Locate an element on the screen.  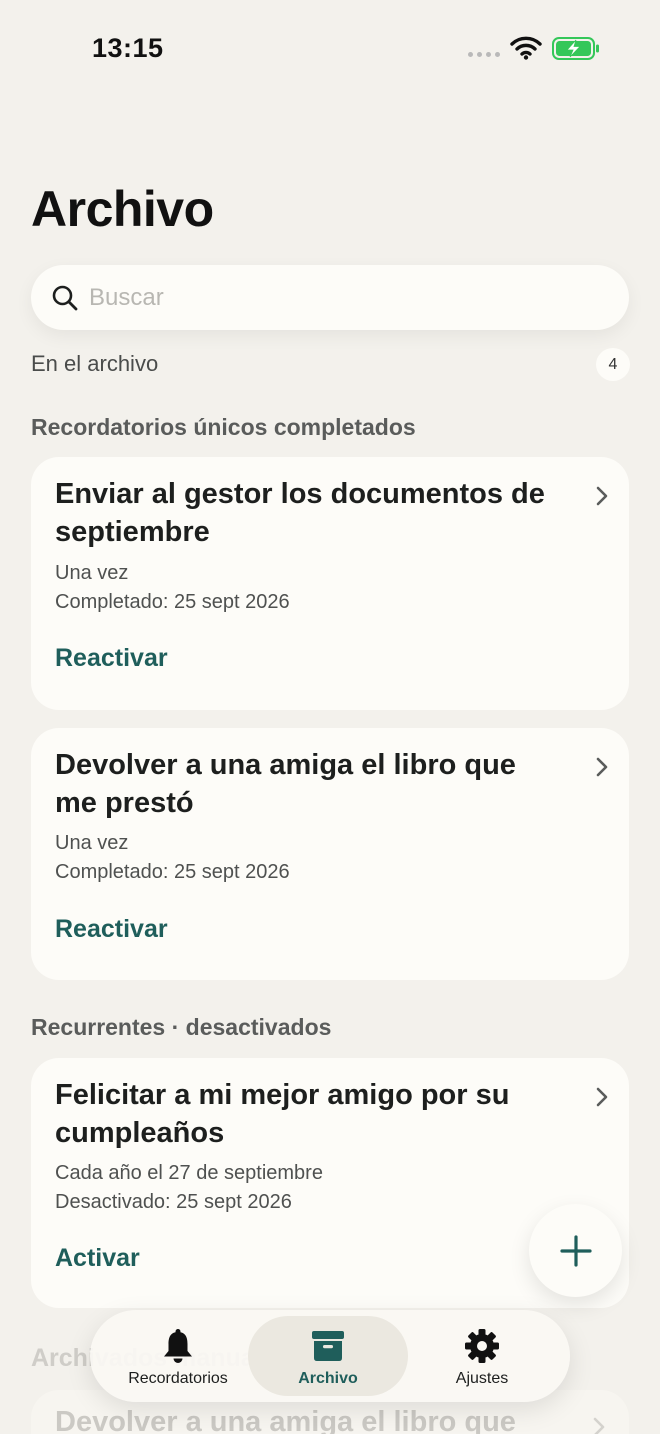
archive-count-badge: 4 is located at coordinates (613, 364).